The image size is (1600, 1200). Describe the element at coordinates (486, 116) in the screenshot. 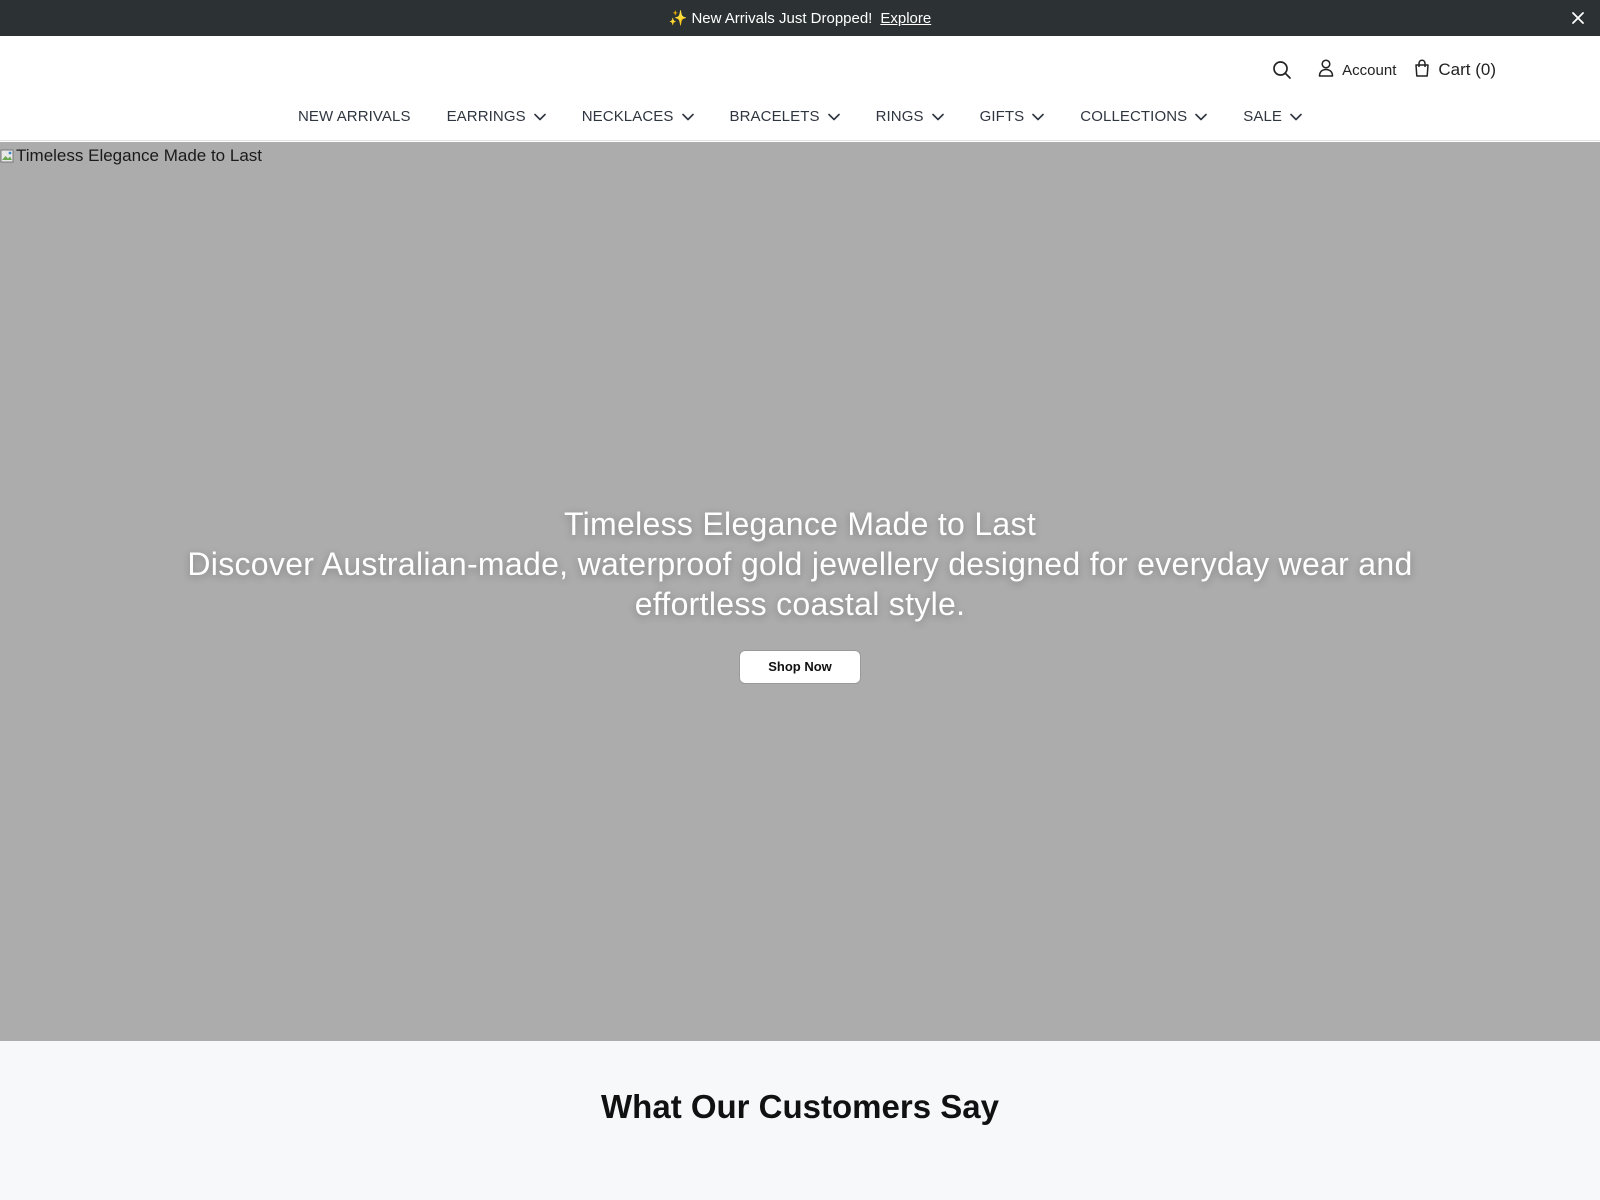

I see `nav-label: EARRINGS` at that location.